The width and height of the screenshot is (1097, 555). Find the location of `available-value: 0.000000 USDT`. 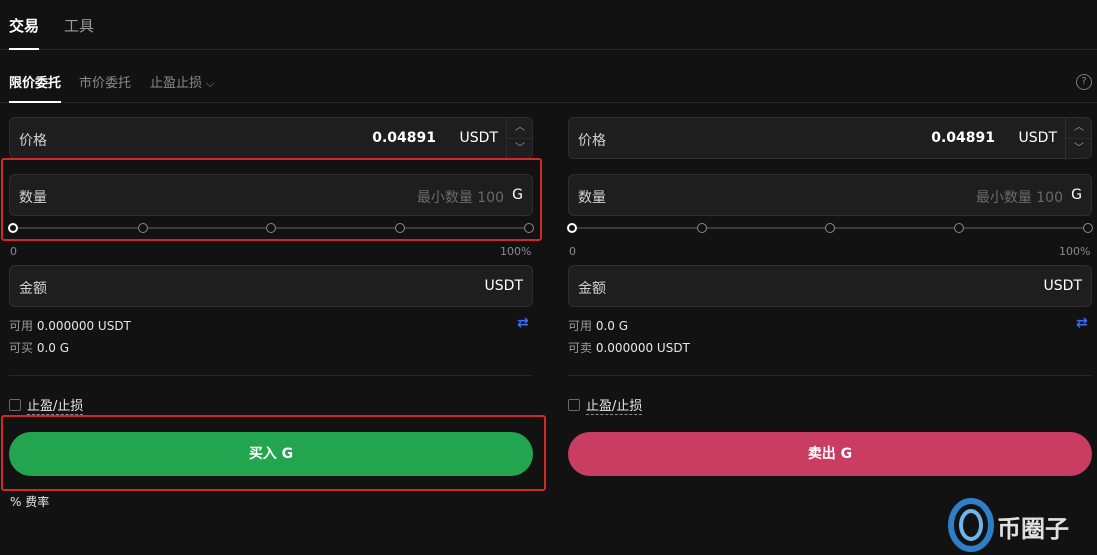

available-value: 0.000000 USDT is located at coordinates (83, 326).